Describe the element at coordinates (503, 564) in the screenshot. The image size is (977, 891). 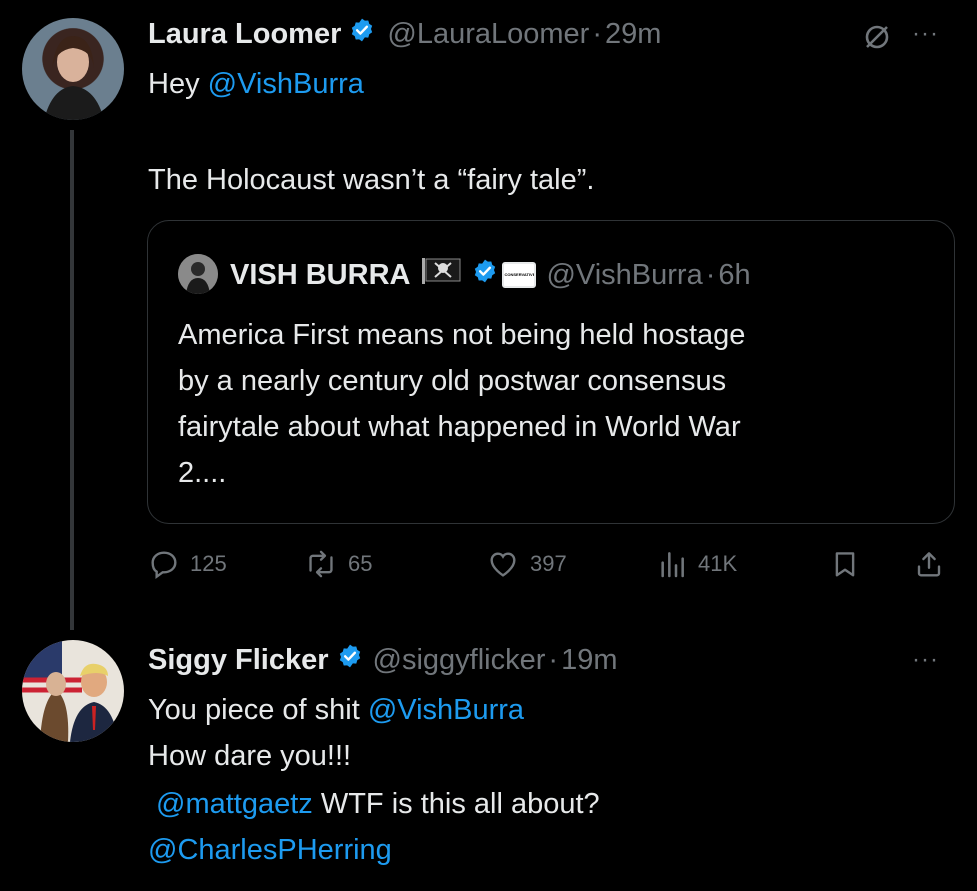
I see `heart-icon` at that location.